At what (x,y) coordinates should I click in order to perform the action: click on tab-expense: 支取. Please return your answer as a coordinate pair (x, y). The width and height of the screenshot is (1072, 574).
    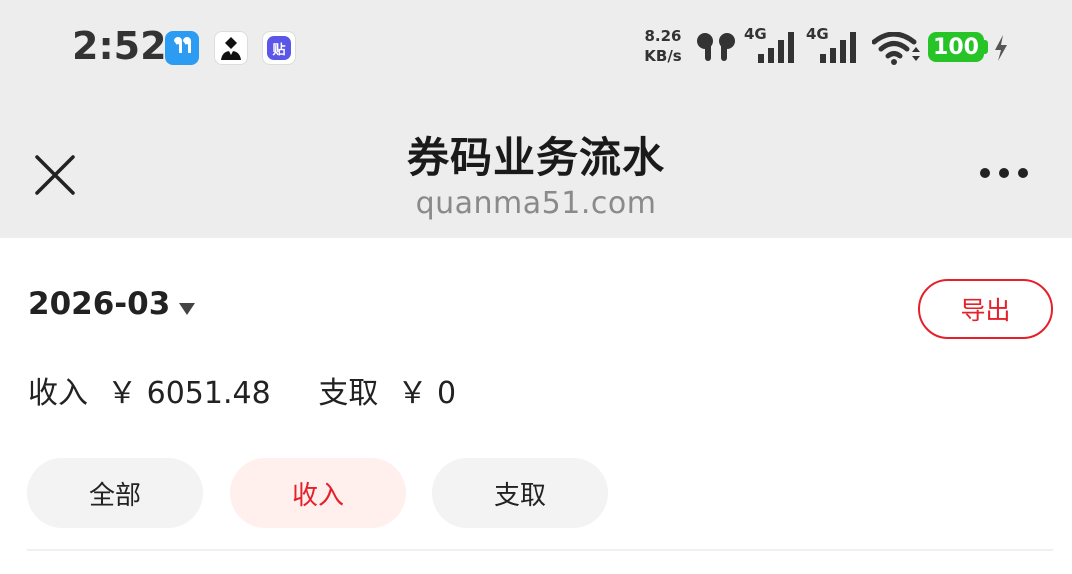
    Looking at the image, I should click on (520, 493).